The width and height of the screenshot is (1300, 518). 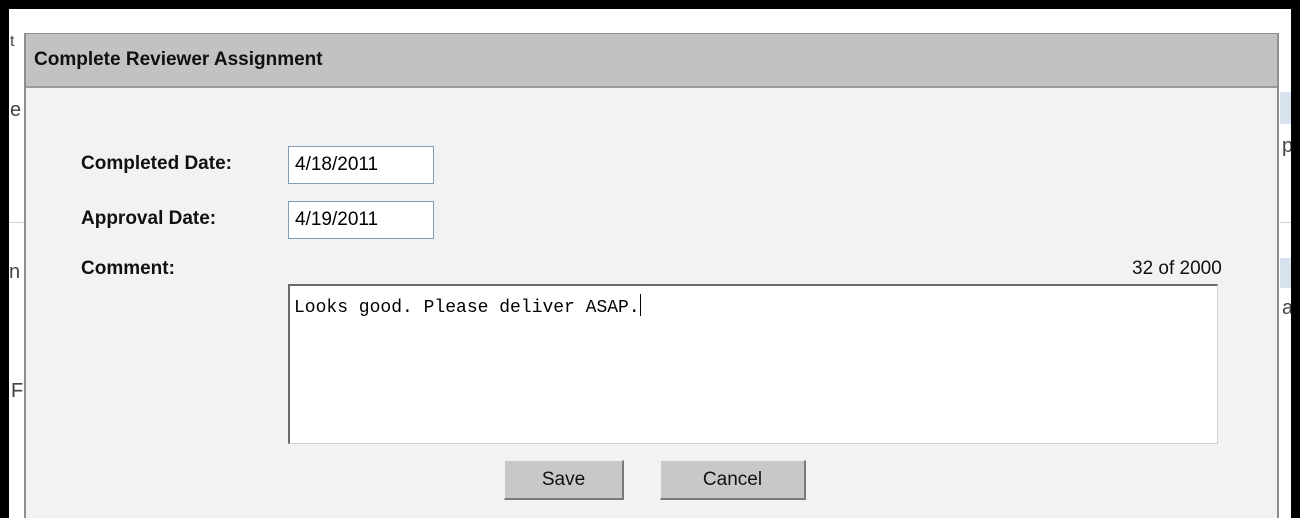 What do you see at coordinates (650, 4) in the screenshot?
I see `screenshot-frame-top` at bounding box center [650, 4].